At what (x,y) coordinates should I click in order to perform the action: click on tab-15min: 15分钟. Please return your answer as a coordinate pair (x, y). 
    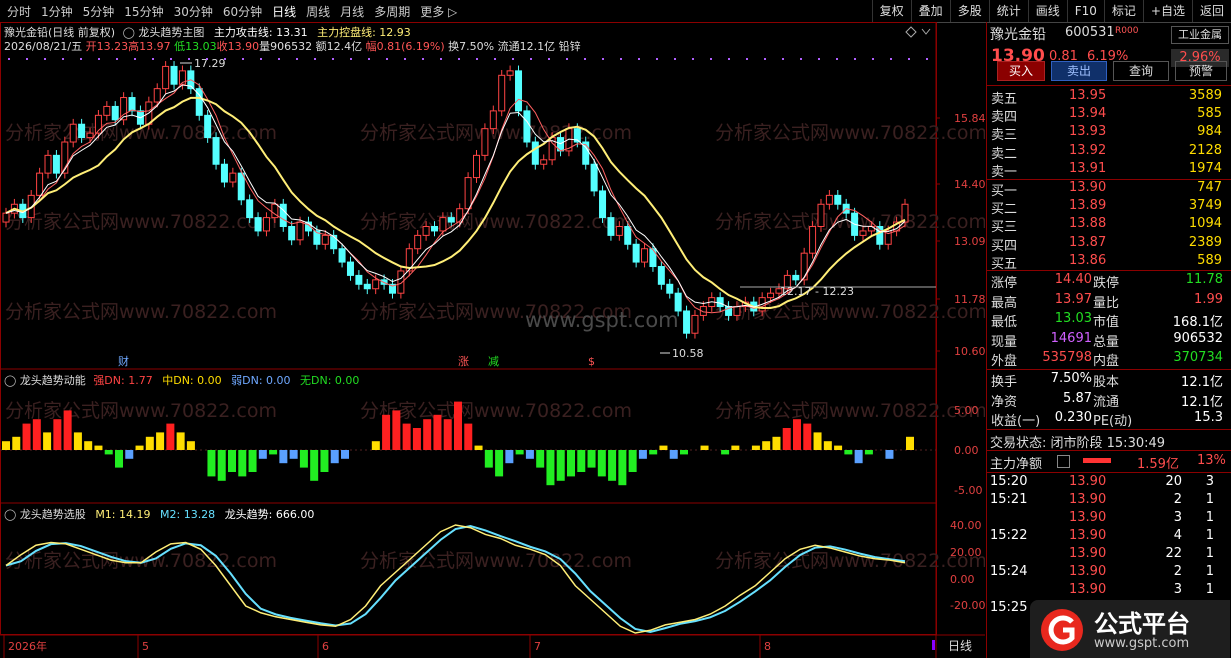
    Looking at the image, I should click on (143, 11).